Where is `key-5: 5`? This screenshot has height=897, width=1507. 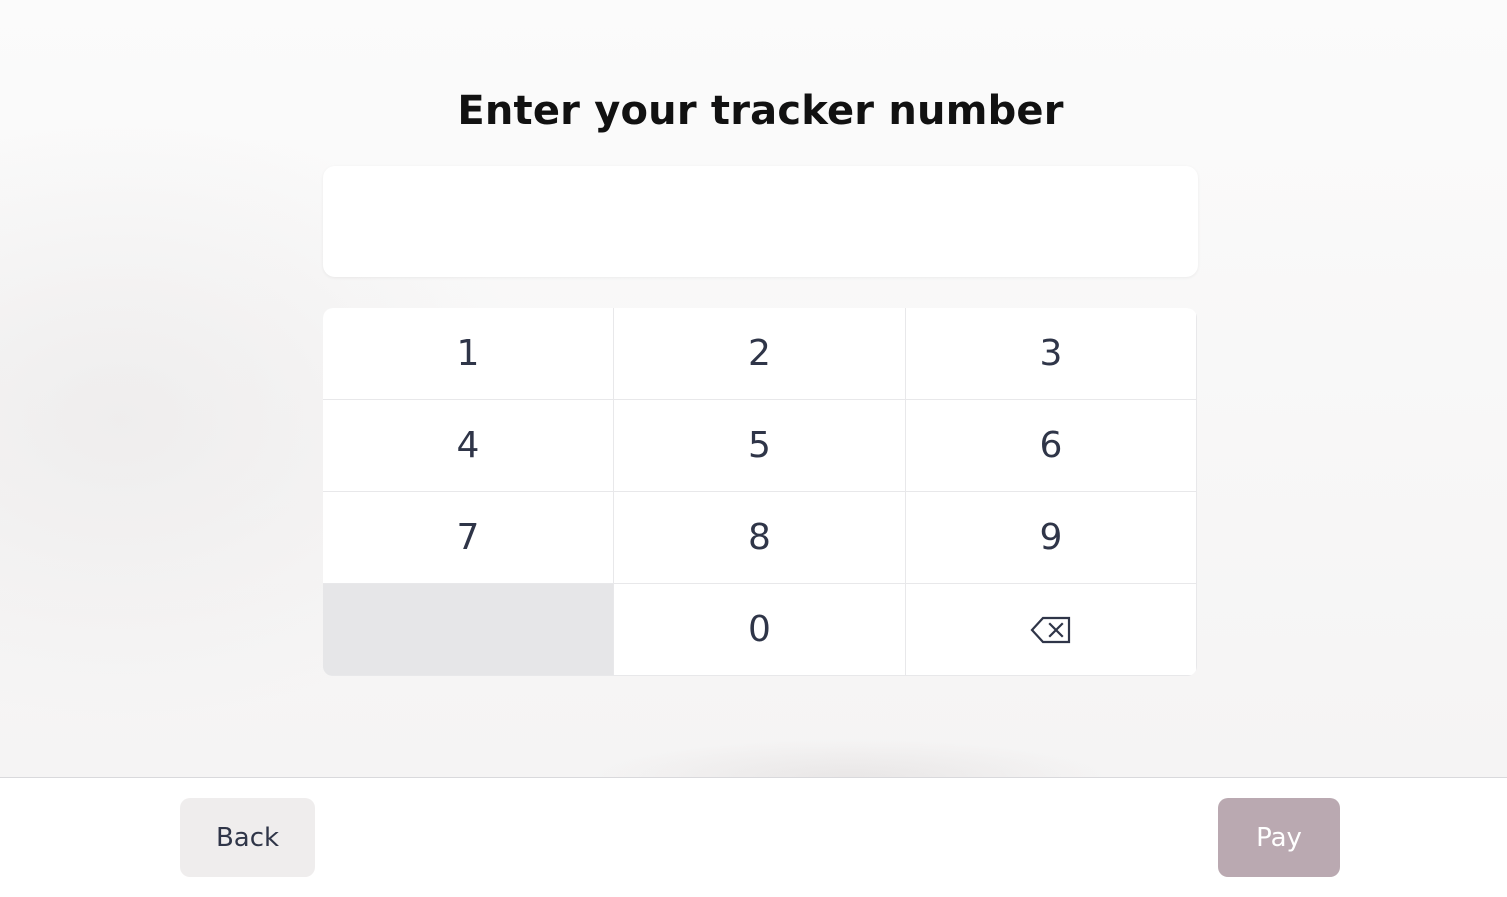
key-5: 5 is located at coordinates (759, 445).